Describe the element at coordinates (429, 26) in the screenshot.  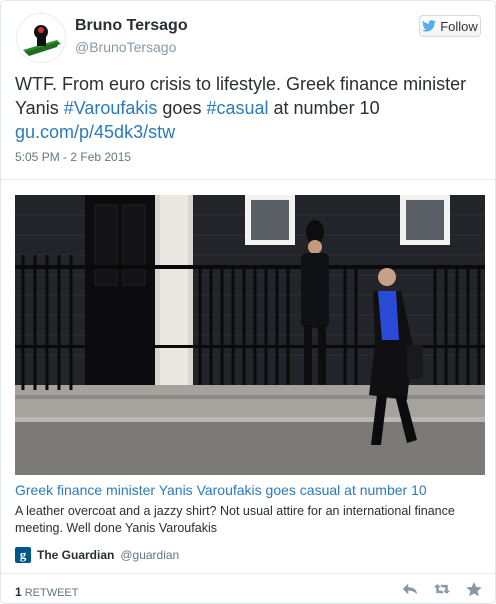
I see `twitter-bird-icon` at that location.